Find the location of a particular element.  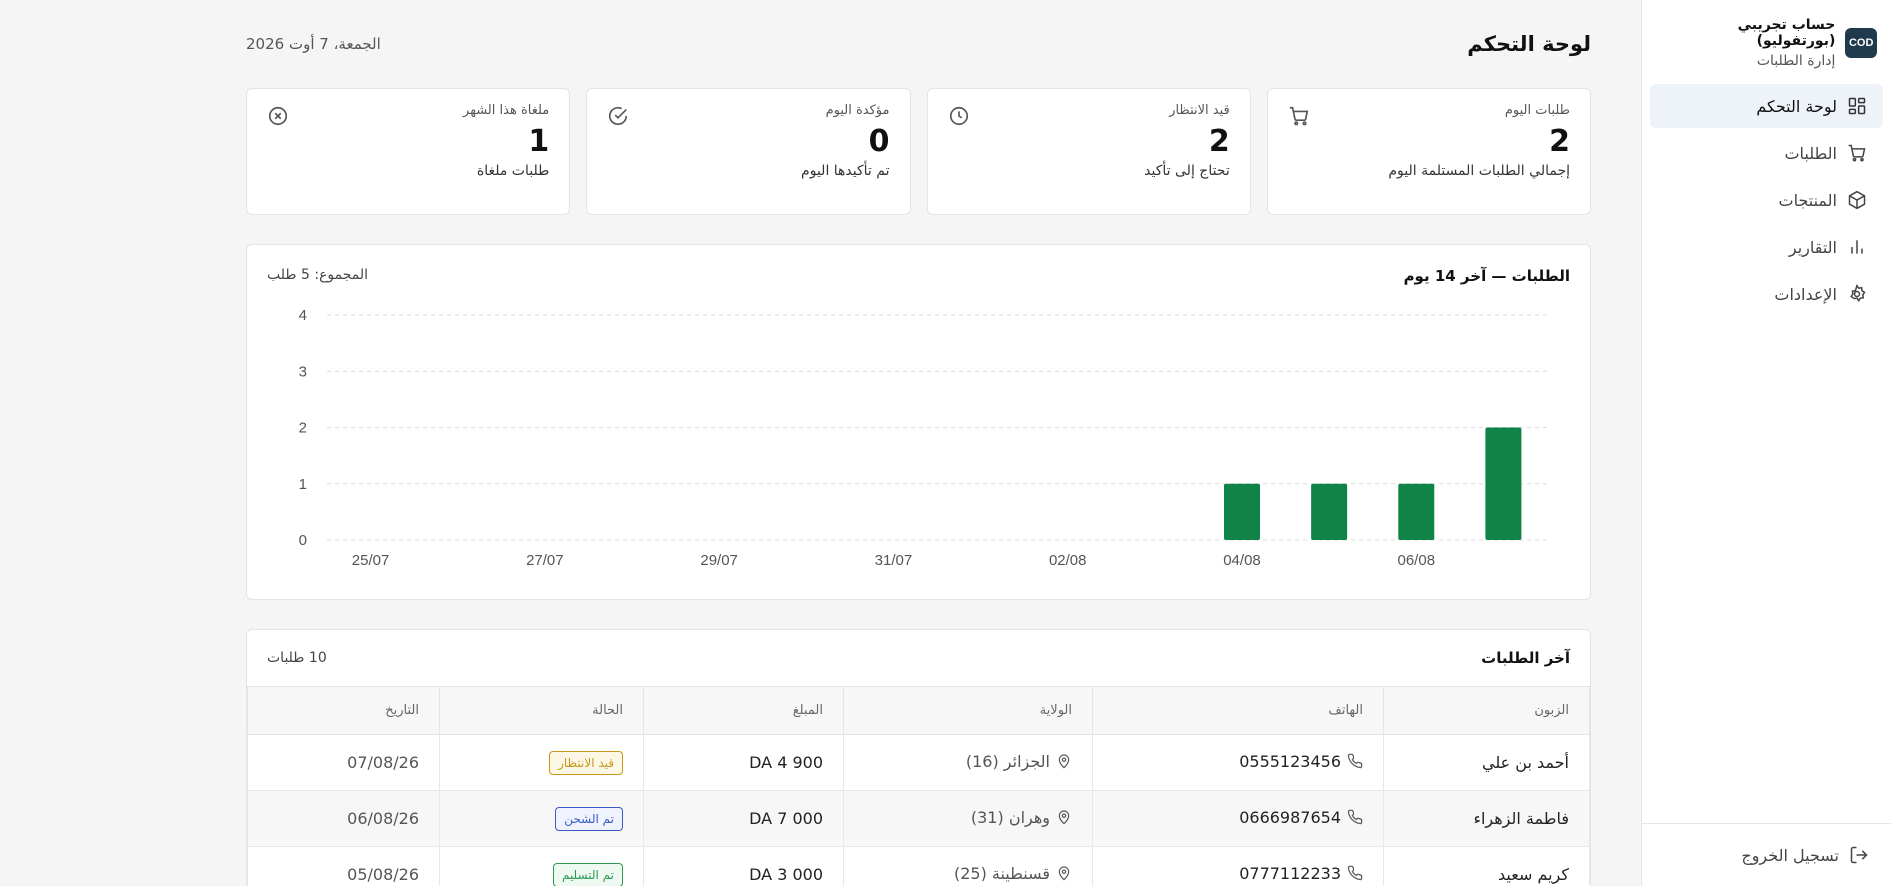

cell-date: 05/08/26 is located at coordinates (343, 866).